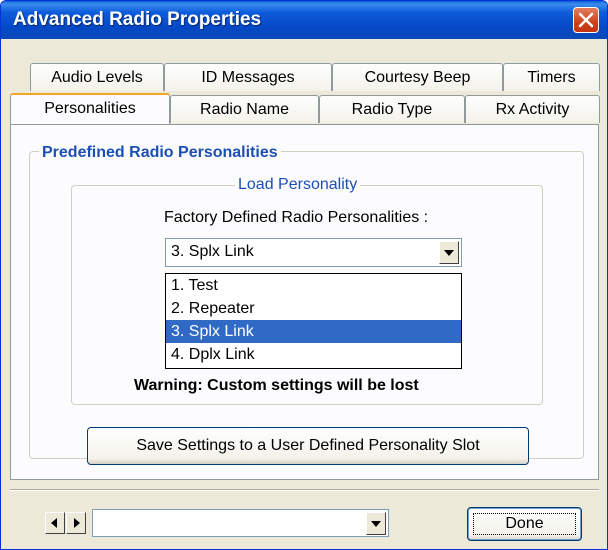 The width and height of the screenshot is (608, 550). Describe the element at coordinates (532, 109) in the screenshot. I see `tab-rx-activity: Rx Activity` at that location.